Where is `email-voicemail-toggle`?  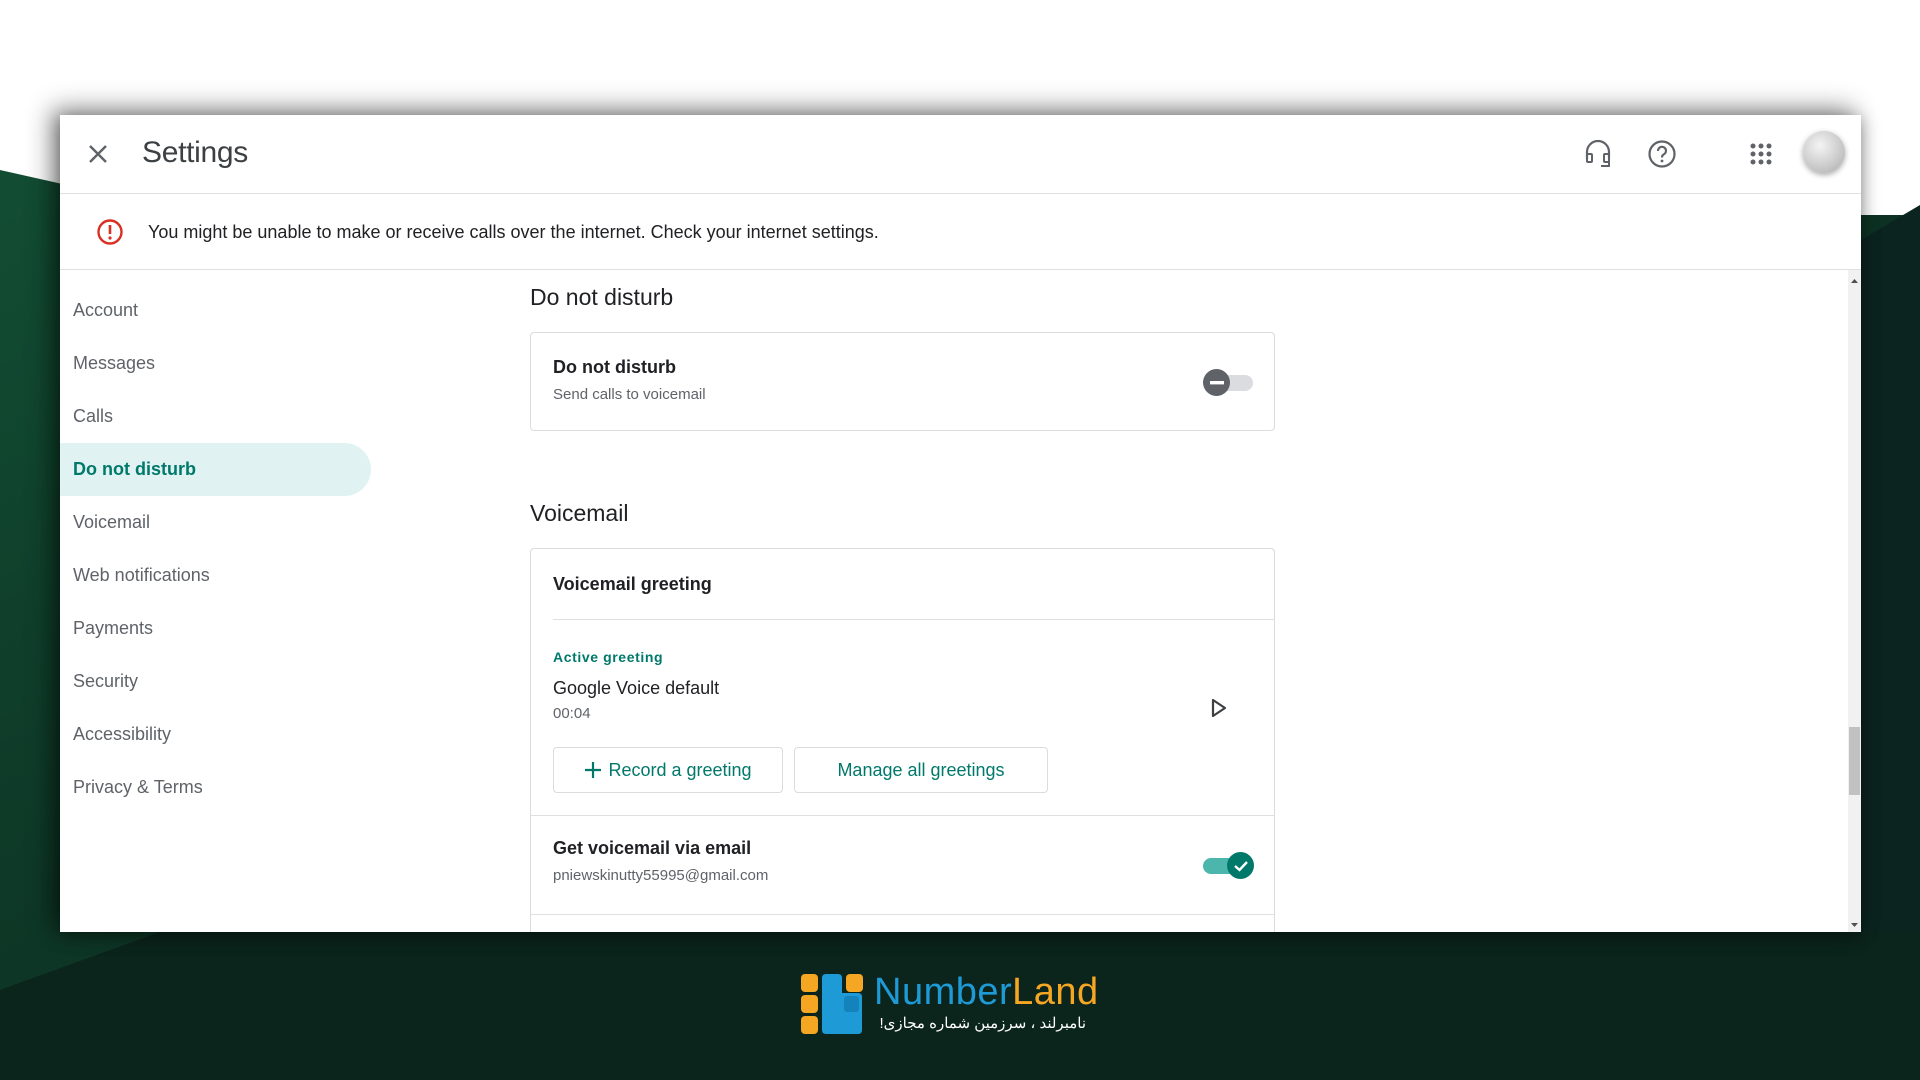 email-voicemail-toggle is located at coordinates (1229, 865).